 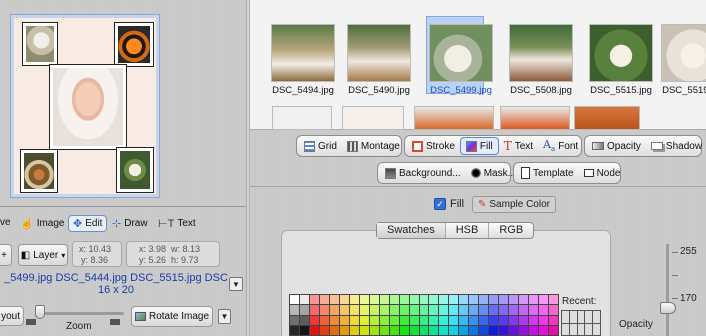 What do you see at coordinates (616, 146) in the screenshot?
I see `opacity-button: Opacity` at bounding box center [616, 146].